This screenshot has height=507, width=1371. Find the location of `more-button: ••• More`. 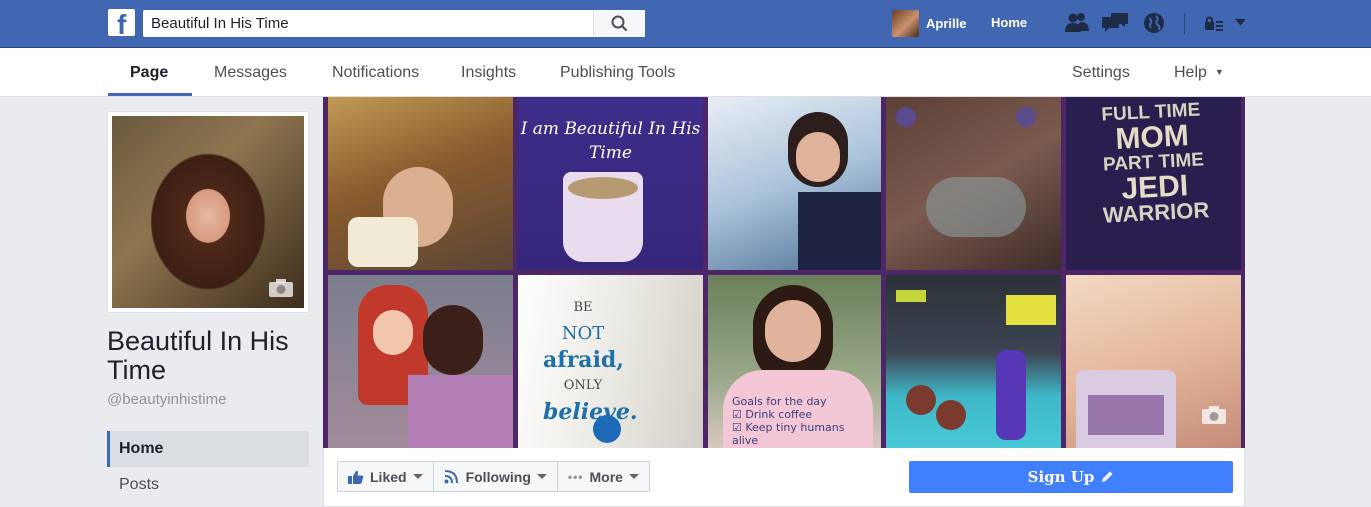

more-button: ••• More is located at coordinates (603, 476).